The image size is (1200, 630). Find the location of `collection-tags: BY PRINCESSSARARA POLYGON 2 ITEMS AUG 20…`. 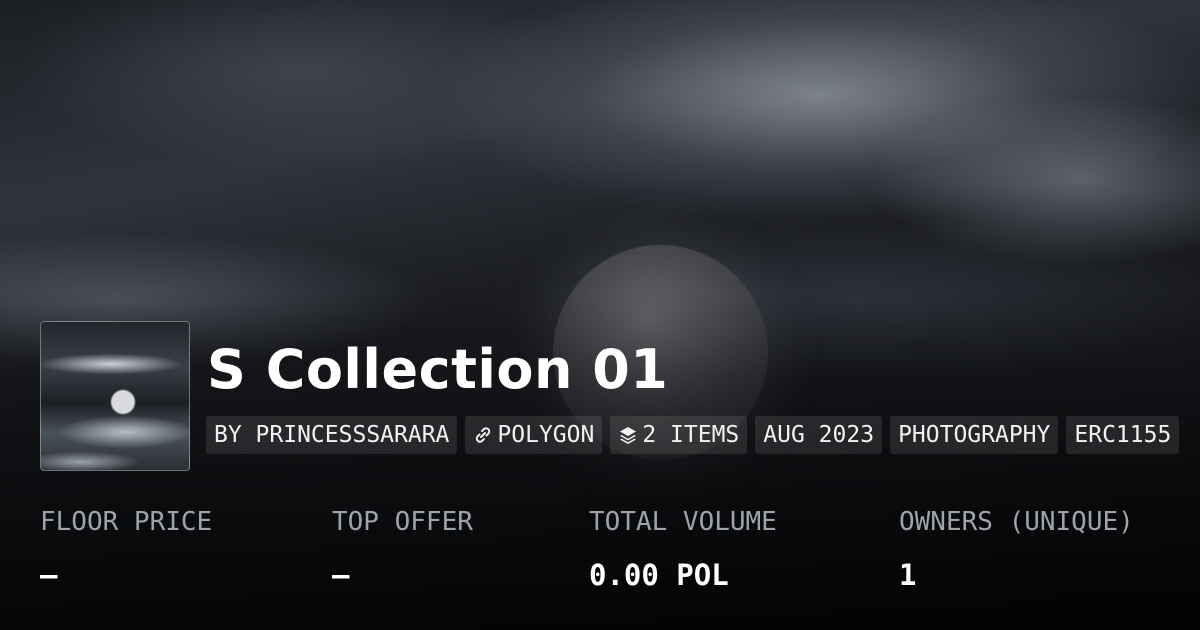

collection-tags: BY PRINCESSSARARA POLYGON 2 ITEMS AUG 20… is located at coordinates (693, 435).